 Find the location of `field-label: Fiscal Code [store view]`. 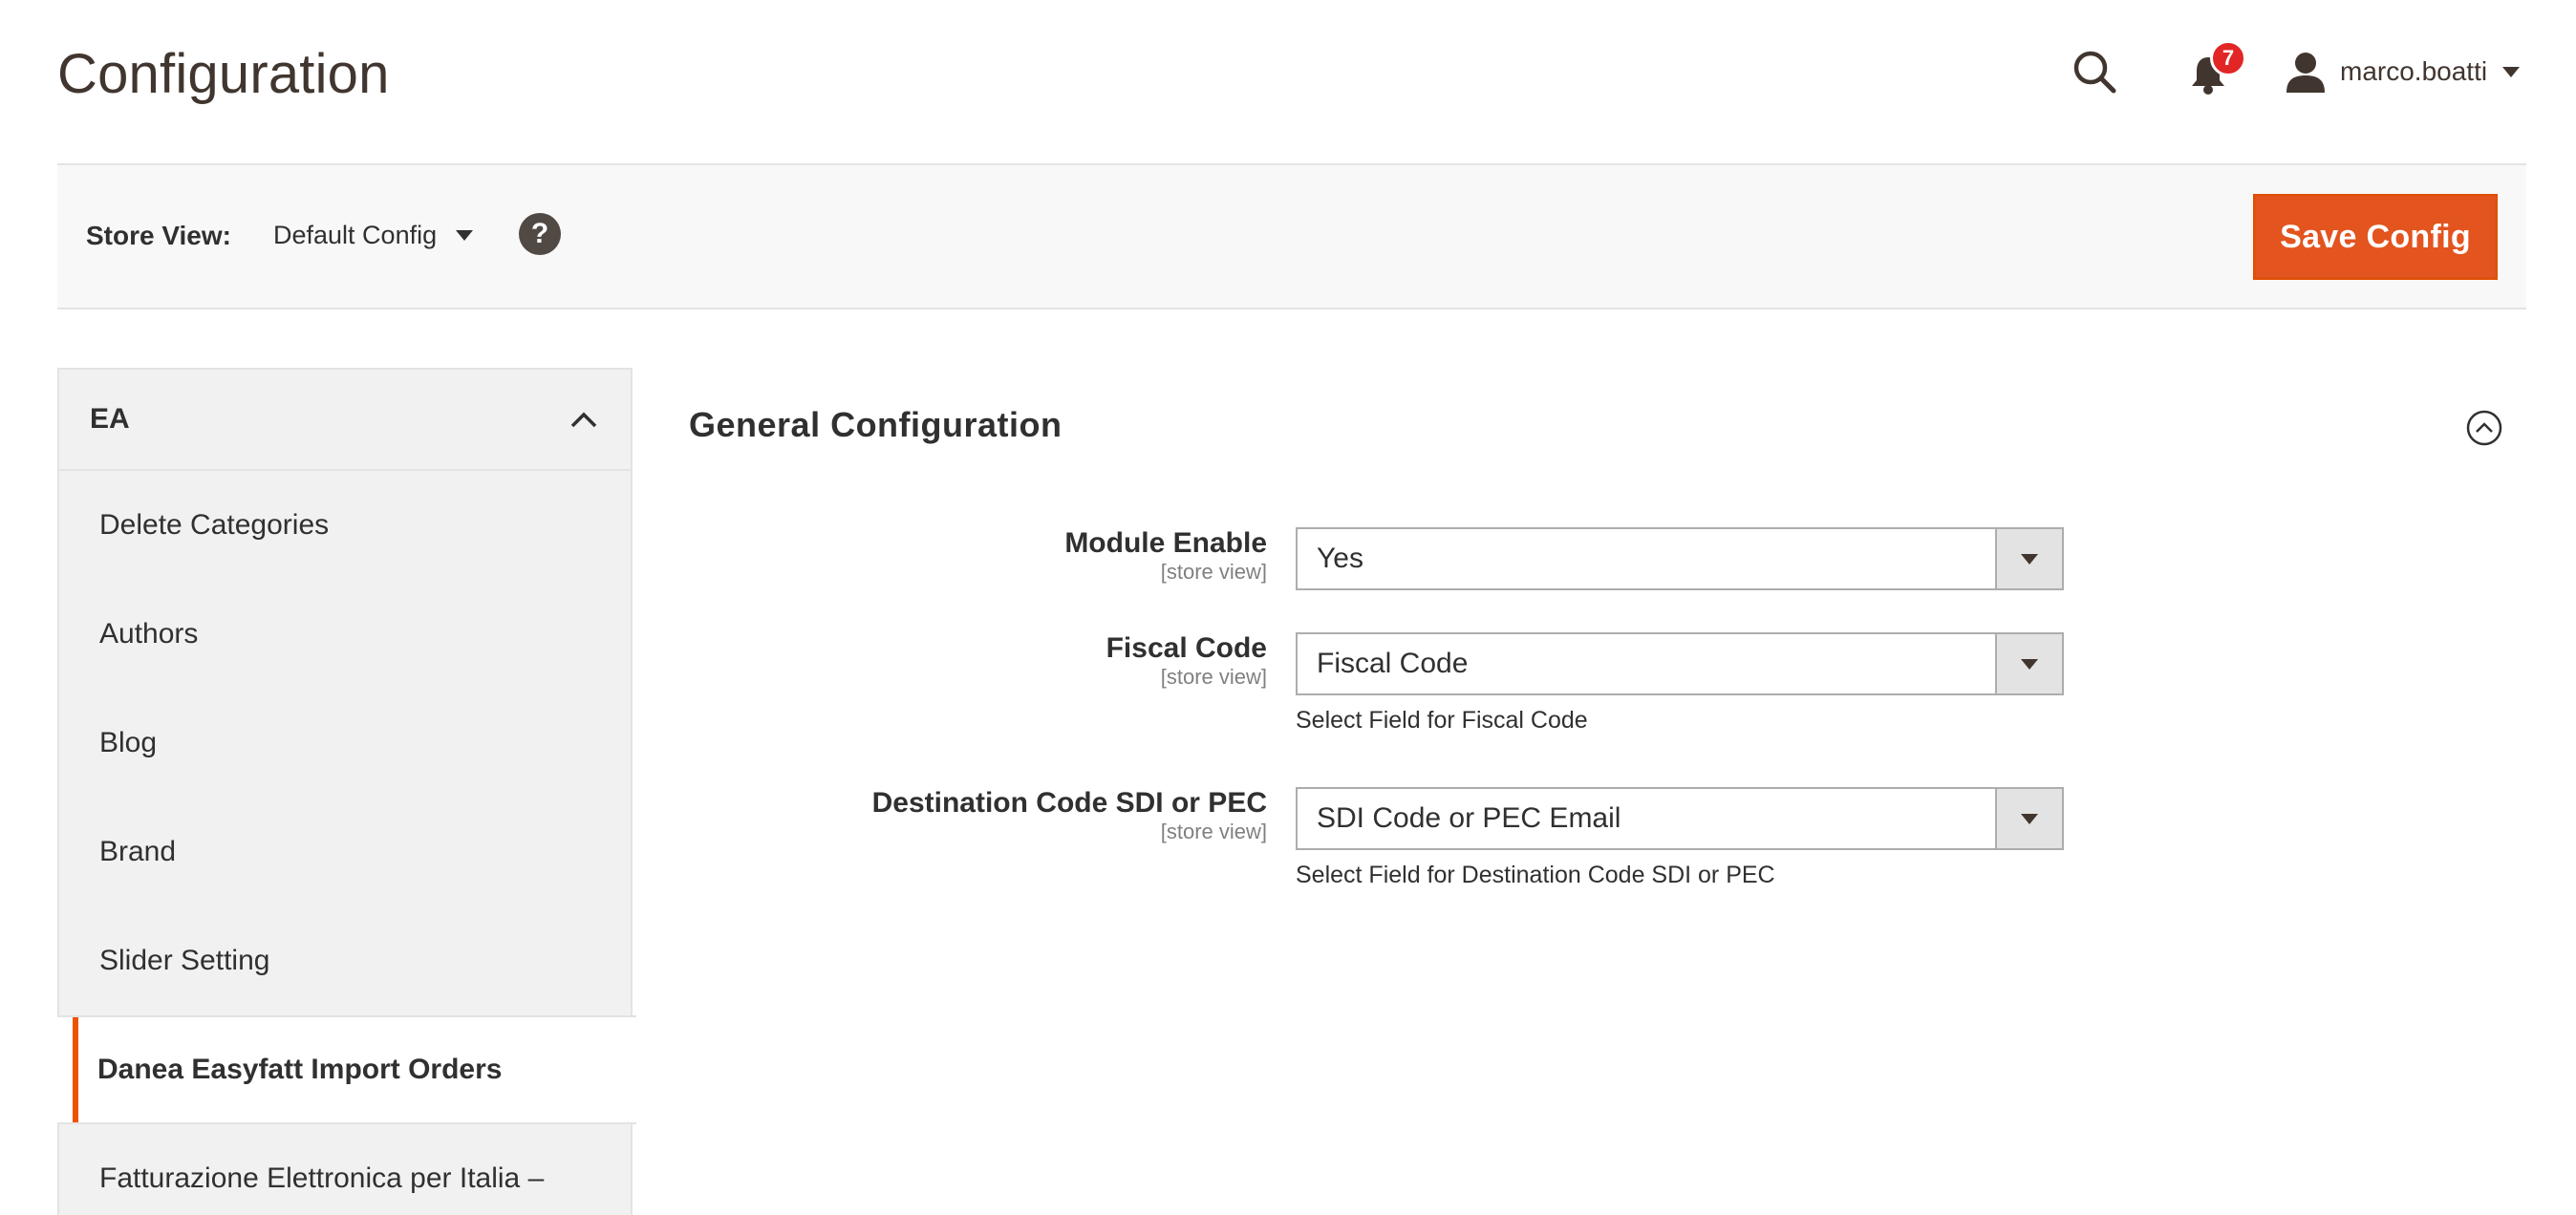

field-label: Fiscal Code [store view] is located at coordinates (1186, 661).